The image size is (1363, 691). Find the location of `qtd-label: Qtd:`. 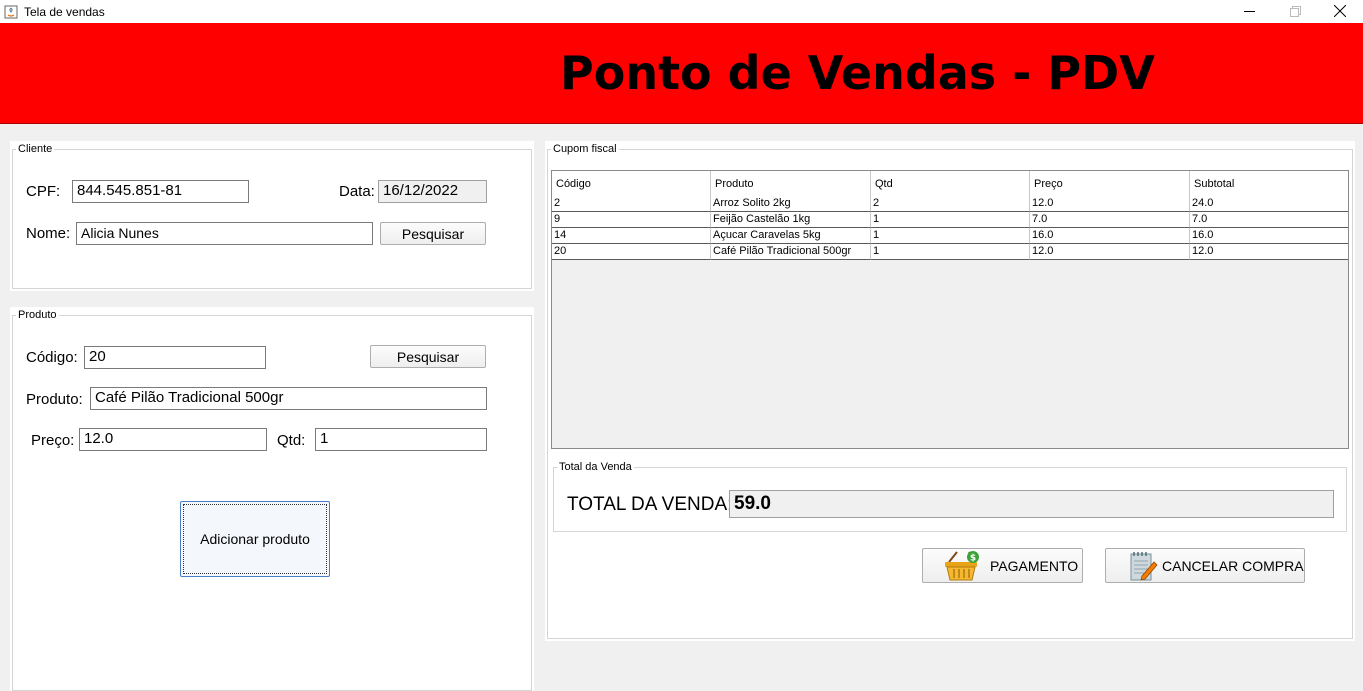

qtd-label: Qtd: is located at coordinates (291, 440).